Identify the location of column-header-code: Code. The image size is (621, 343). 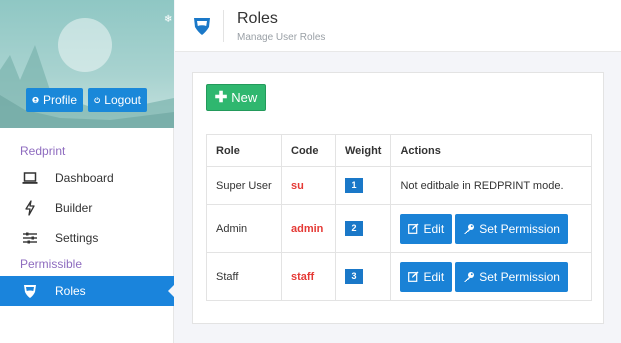
(308, 150).